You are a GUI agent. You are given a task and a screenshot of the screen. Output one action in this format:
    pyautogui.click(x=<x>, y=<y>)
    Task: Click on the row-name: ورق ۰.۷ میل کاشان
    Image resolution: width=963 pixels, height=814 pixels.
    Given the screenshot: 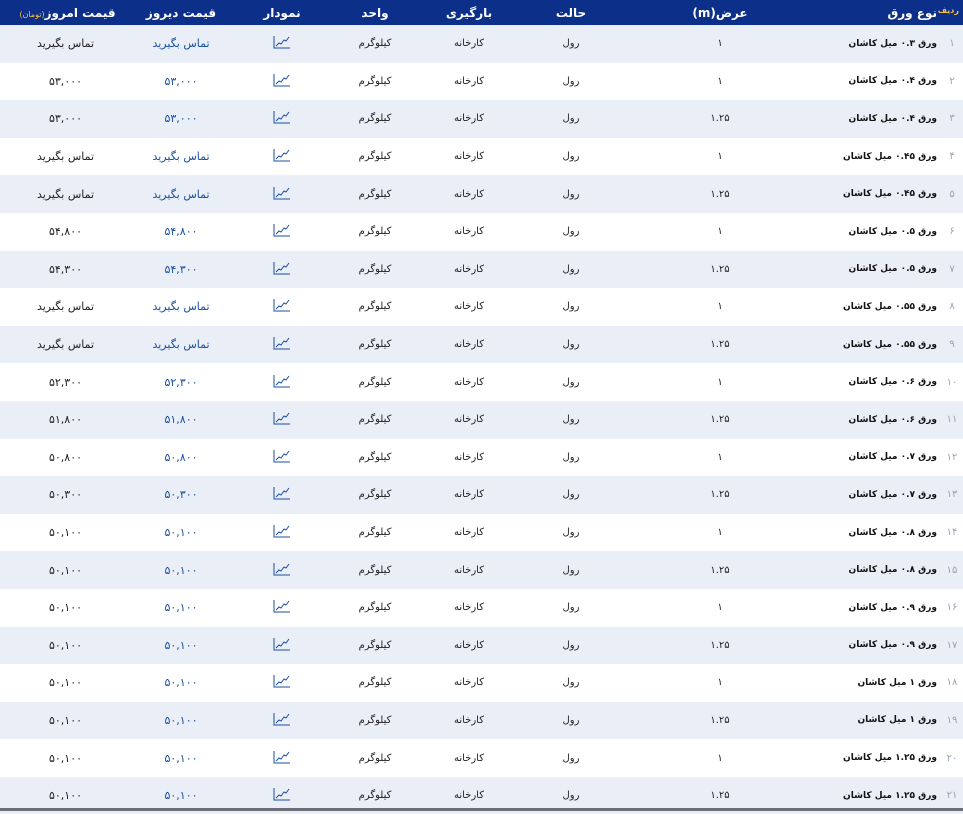 What is the action you would take?
    pyautogui.click(x=892, y=457)
    